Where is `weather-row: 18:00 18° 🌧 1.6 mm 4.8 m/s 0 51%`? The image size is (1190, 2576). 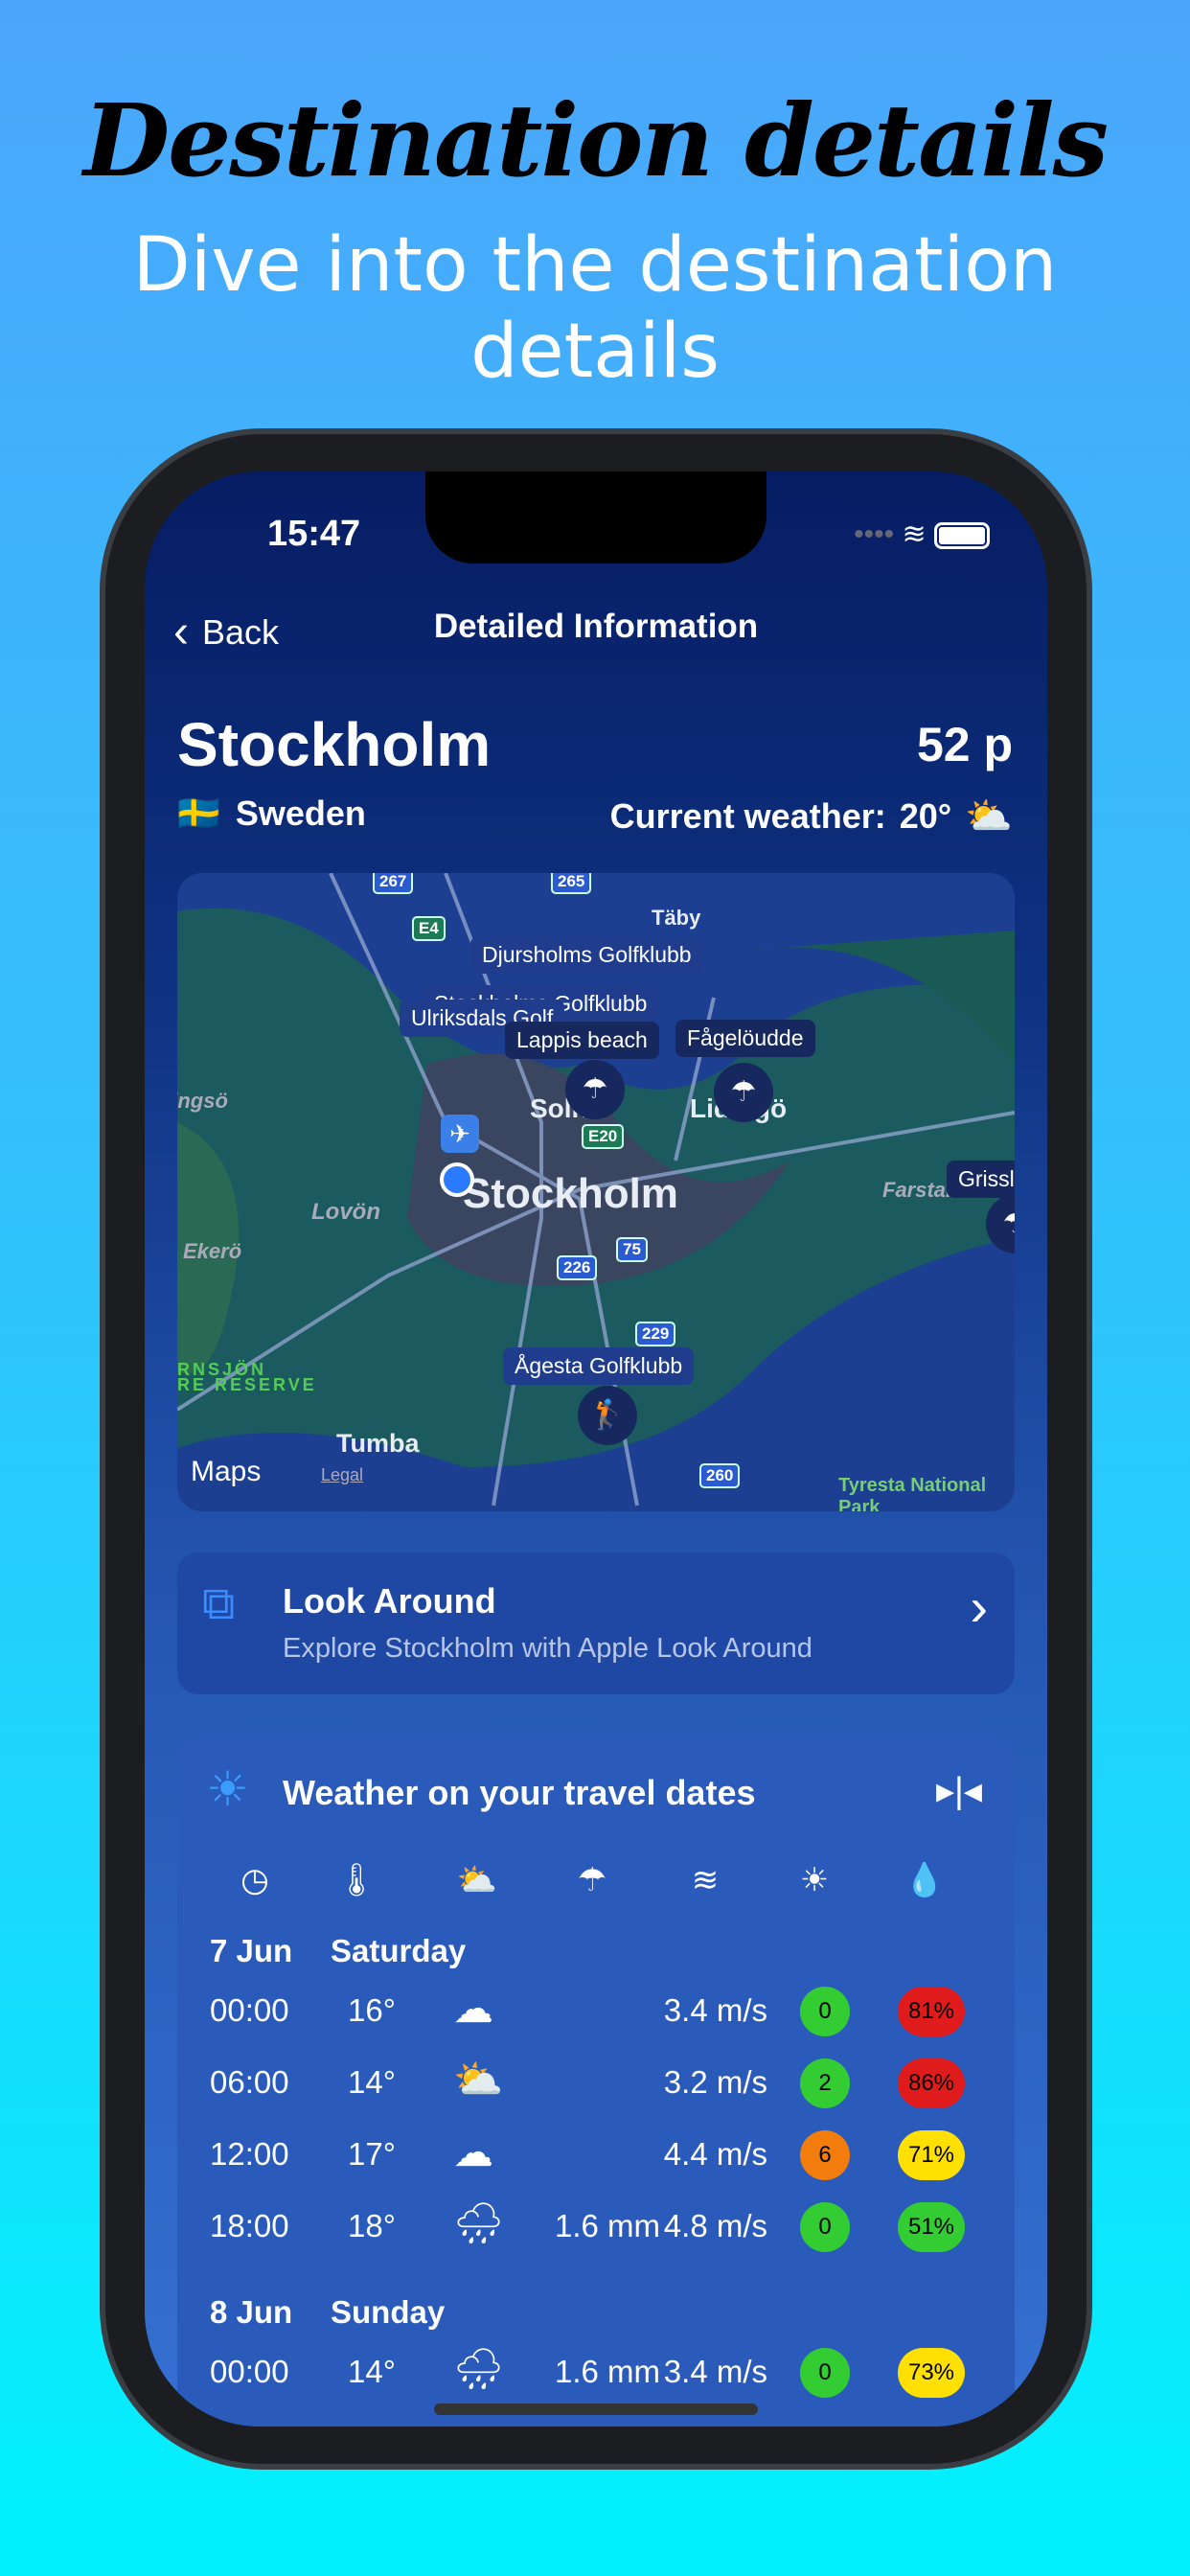 weather-row: 18:00 18° 🌧 1.6 mm 4.8 m/s 0 51% is located at coordinates (596, 2227).